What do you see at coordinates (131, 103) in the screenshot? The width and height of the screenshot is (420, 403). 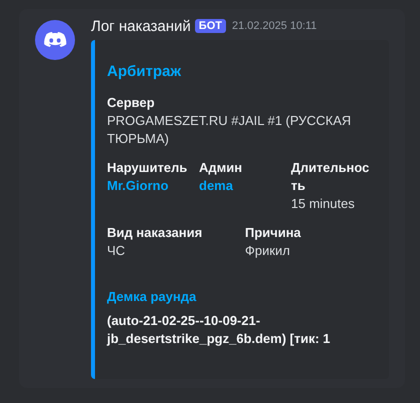 I see `field-label: Сервер` at bounding box center [131, 103].